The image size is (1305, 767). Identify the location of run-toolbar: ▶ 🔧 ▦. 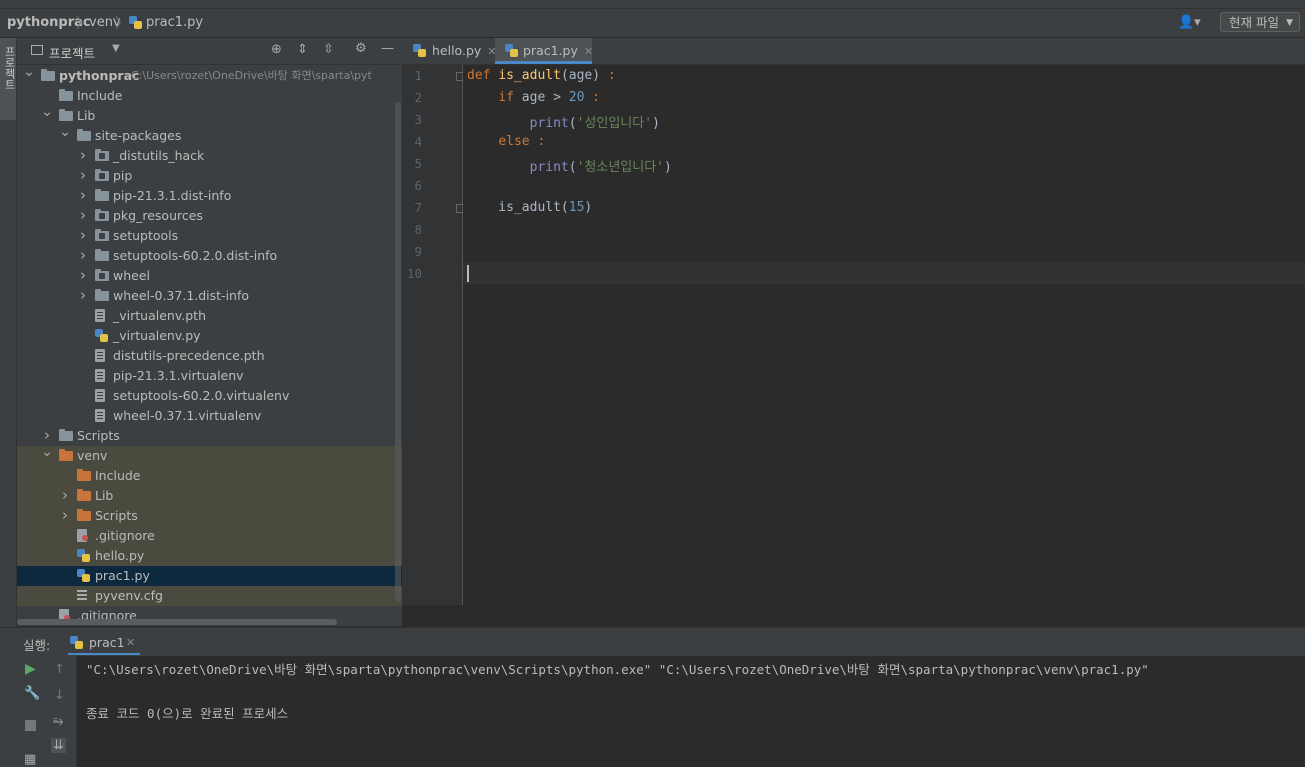
(23, 711).